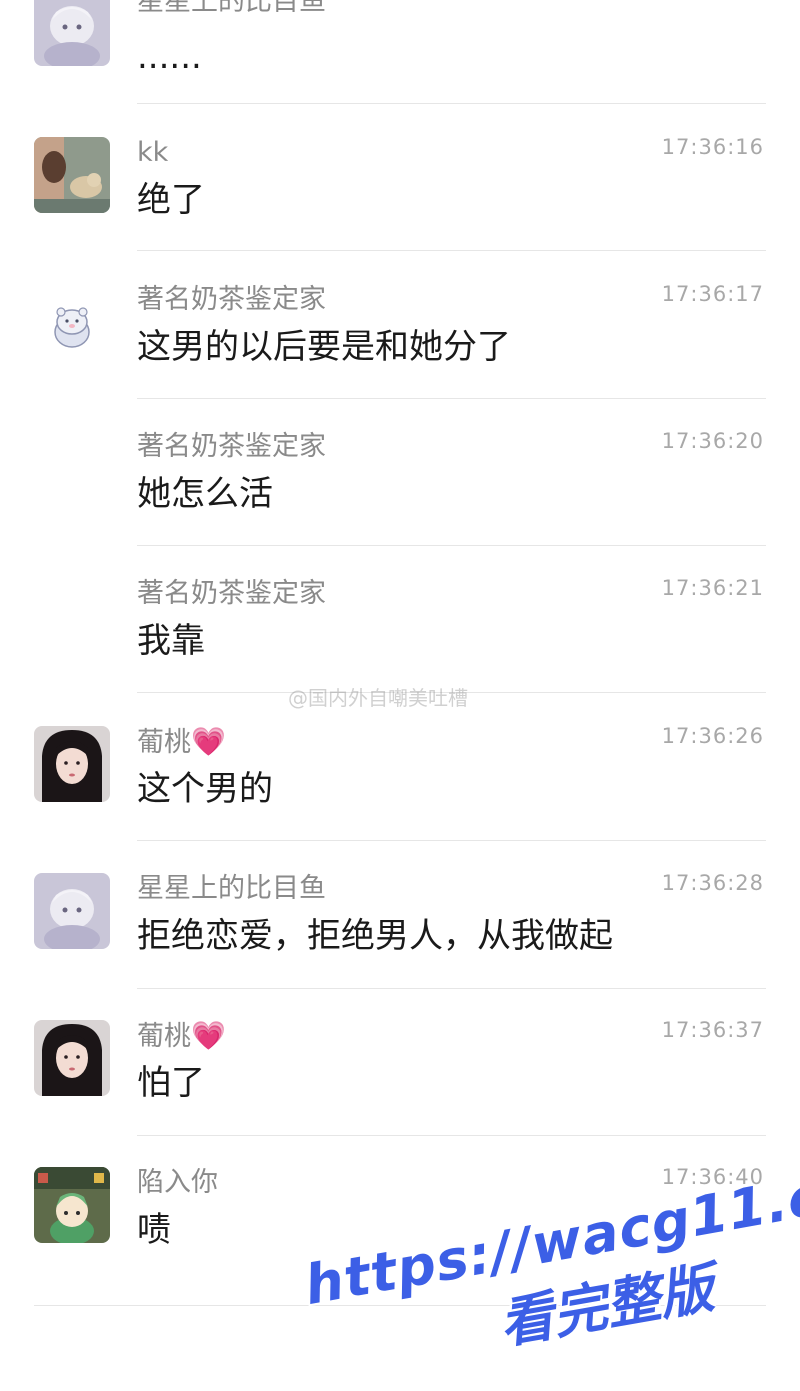 The width and height of the screenshot is (800, 1391). I want to click on message-time: 17:36:37, so click(712, 1030).